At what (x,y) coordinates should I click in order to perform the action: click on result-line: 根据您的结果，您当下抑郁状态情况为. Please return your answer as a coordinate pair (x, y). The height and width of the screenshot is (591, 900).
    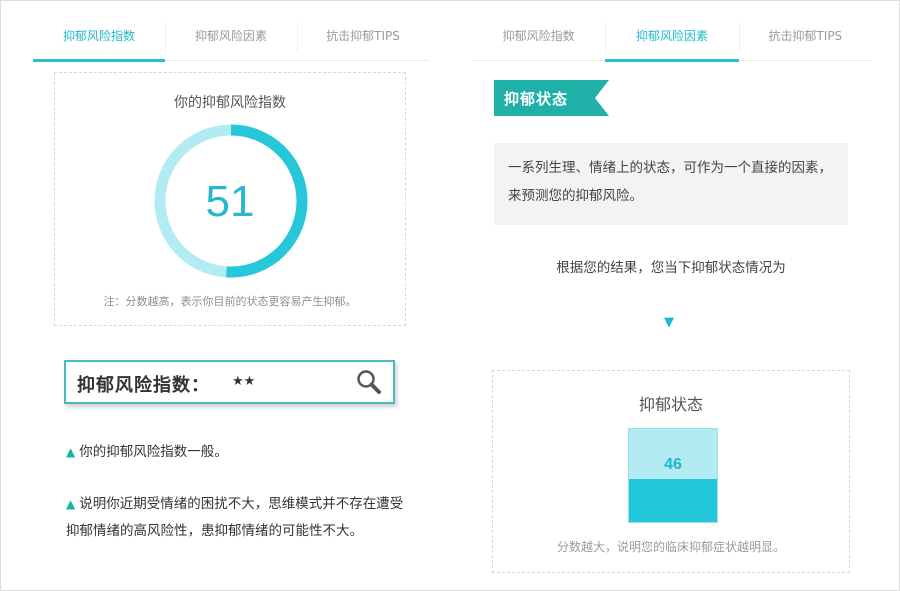
    Looking at the image, I should click on (671, 268).